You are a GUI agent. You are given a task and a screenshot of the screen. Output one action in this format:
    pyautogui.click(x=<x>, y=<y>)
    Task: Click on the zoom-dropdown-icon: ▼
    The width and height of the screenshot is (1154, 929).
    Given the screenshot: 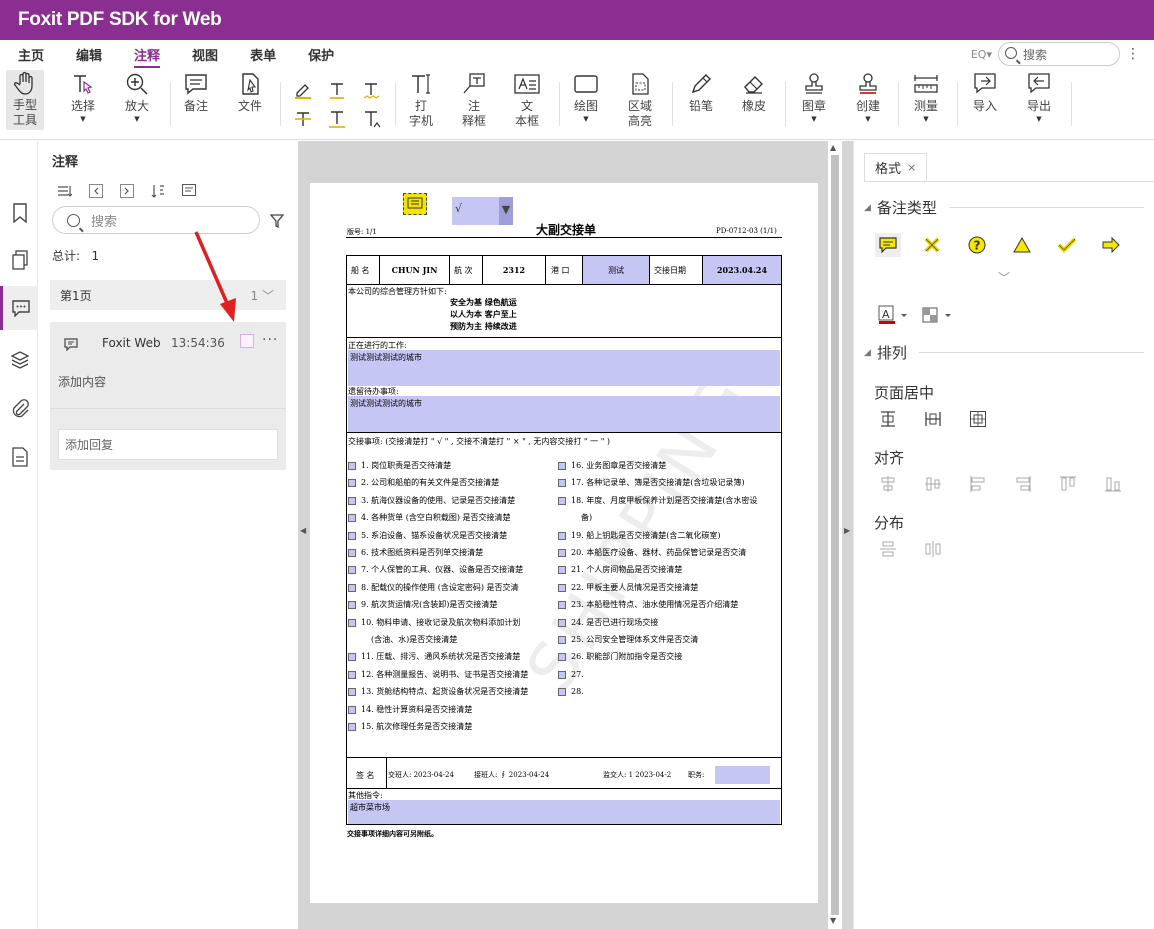 What is the action you would take?
    pyautogui.click(x=136, y=119)
    